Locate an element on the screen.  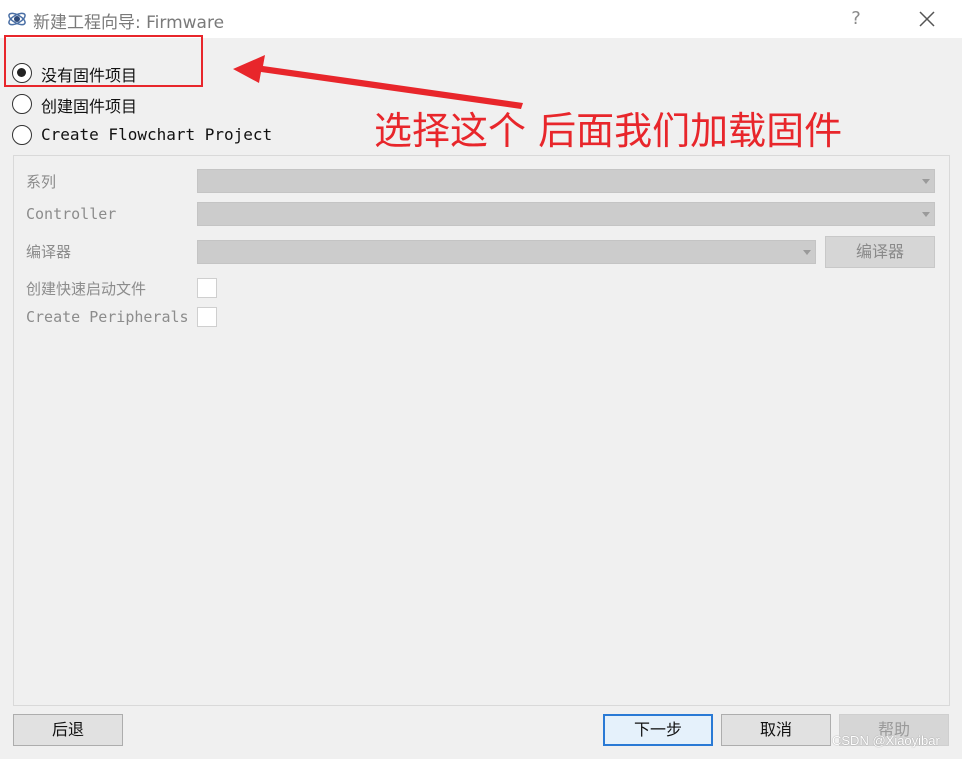
back-button: 后退 is located at coordinates (68, 730).